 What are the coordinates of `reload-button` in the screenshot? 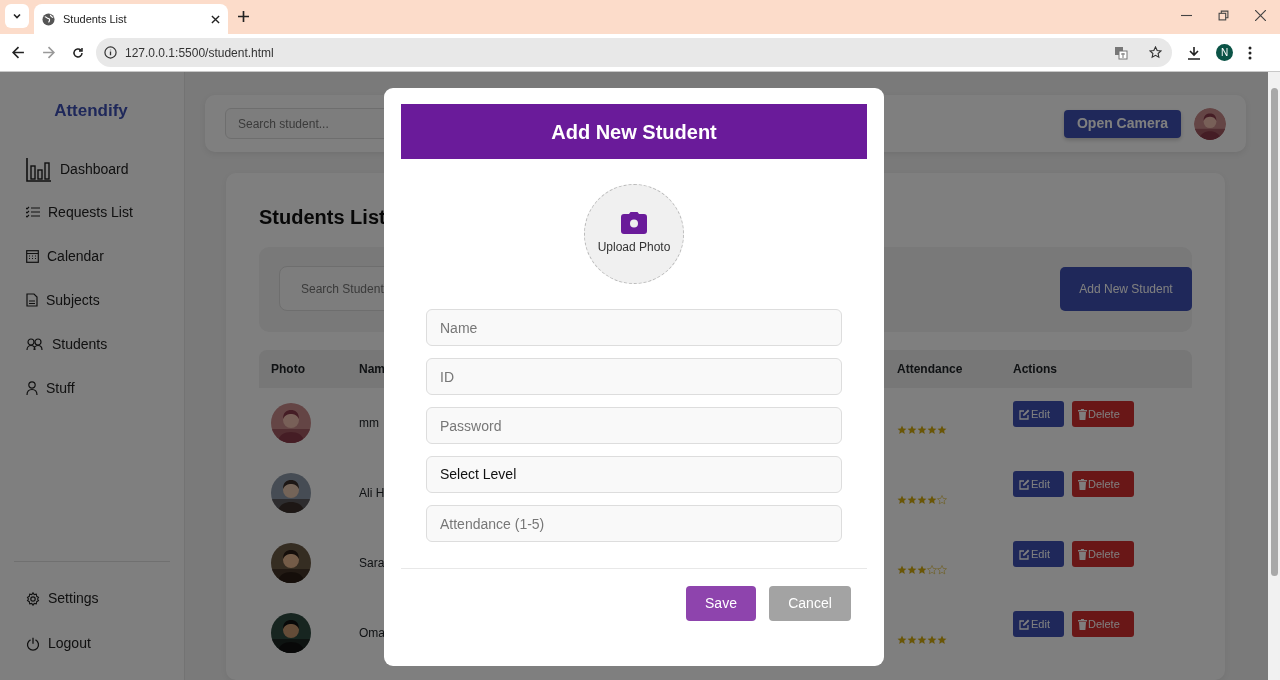 It's located at (78, 52).